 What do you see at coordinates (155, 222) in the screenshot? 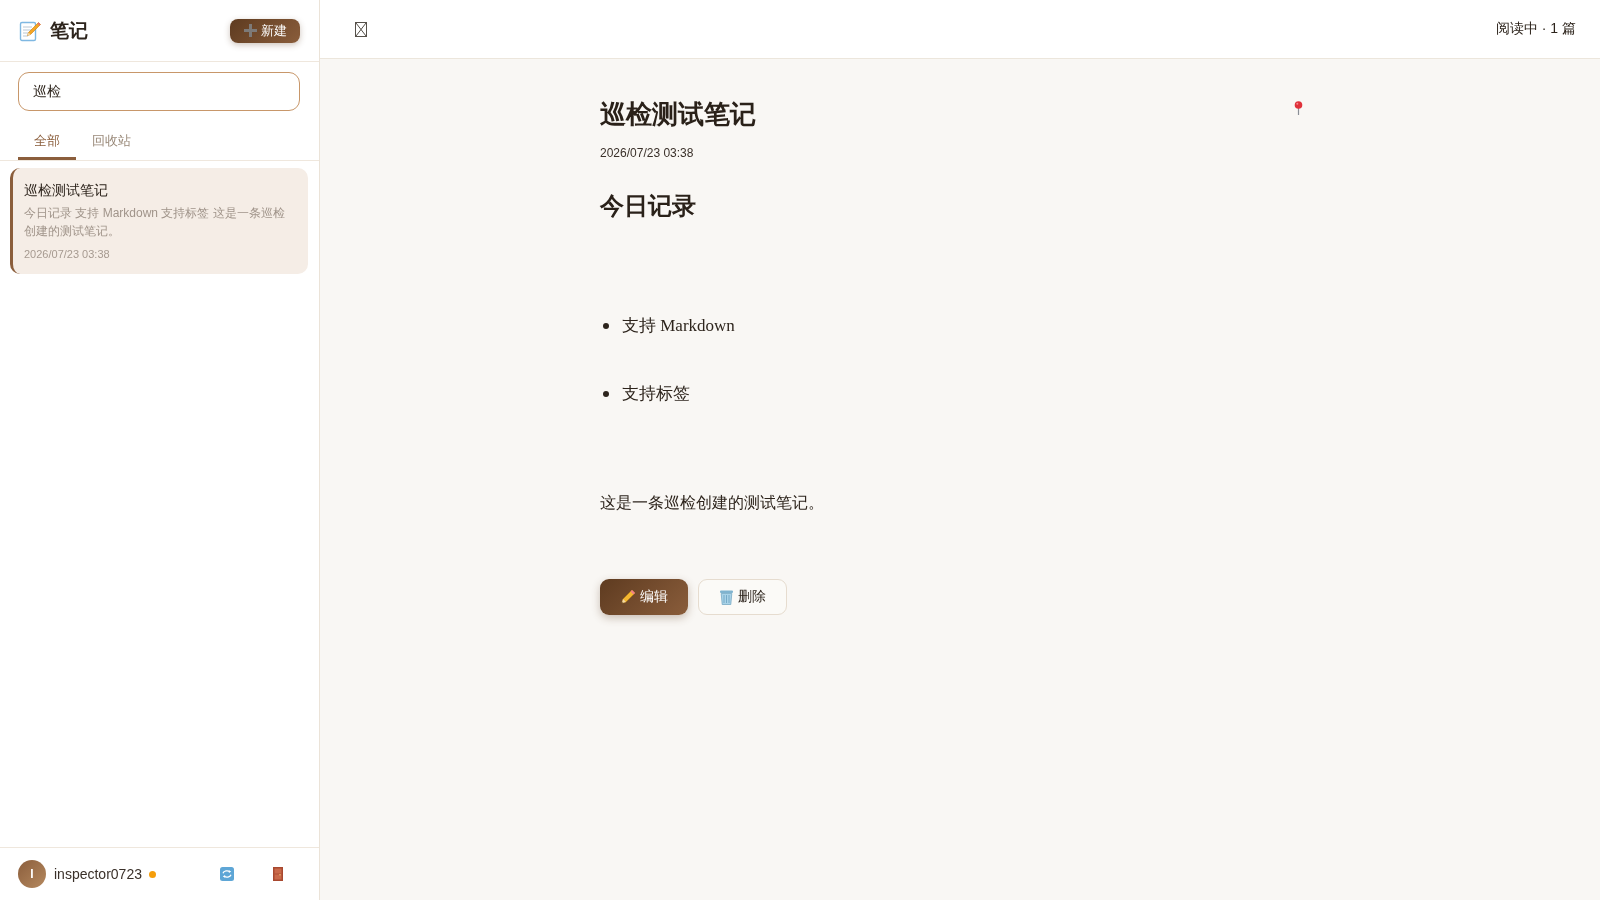
I see `note-preview: 今日记录 支持 Markdown 支持标签 这是一条巡检创建的测试笔记。` at bounding box center [155, 222].